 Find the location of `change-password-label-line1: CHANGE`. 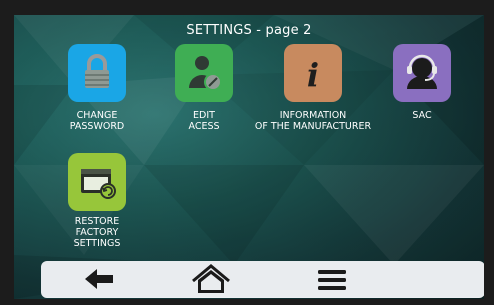

change-password-label-line1: CHANGE is located at coordinates (97, 115).